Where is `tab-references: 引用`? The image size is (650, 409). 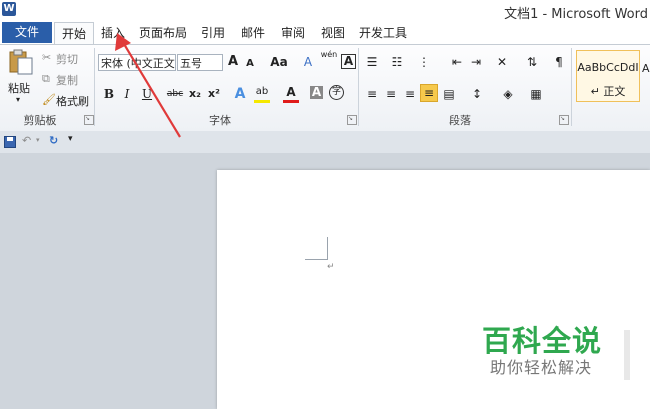 tab-references: 引用 is located at coordinates (213, 33).